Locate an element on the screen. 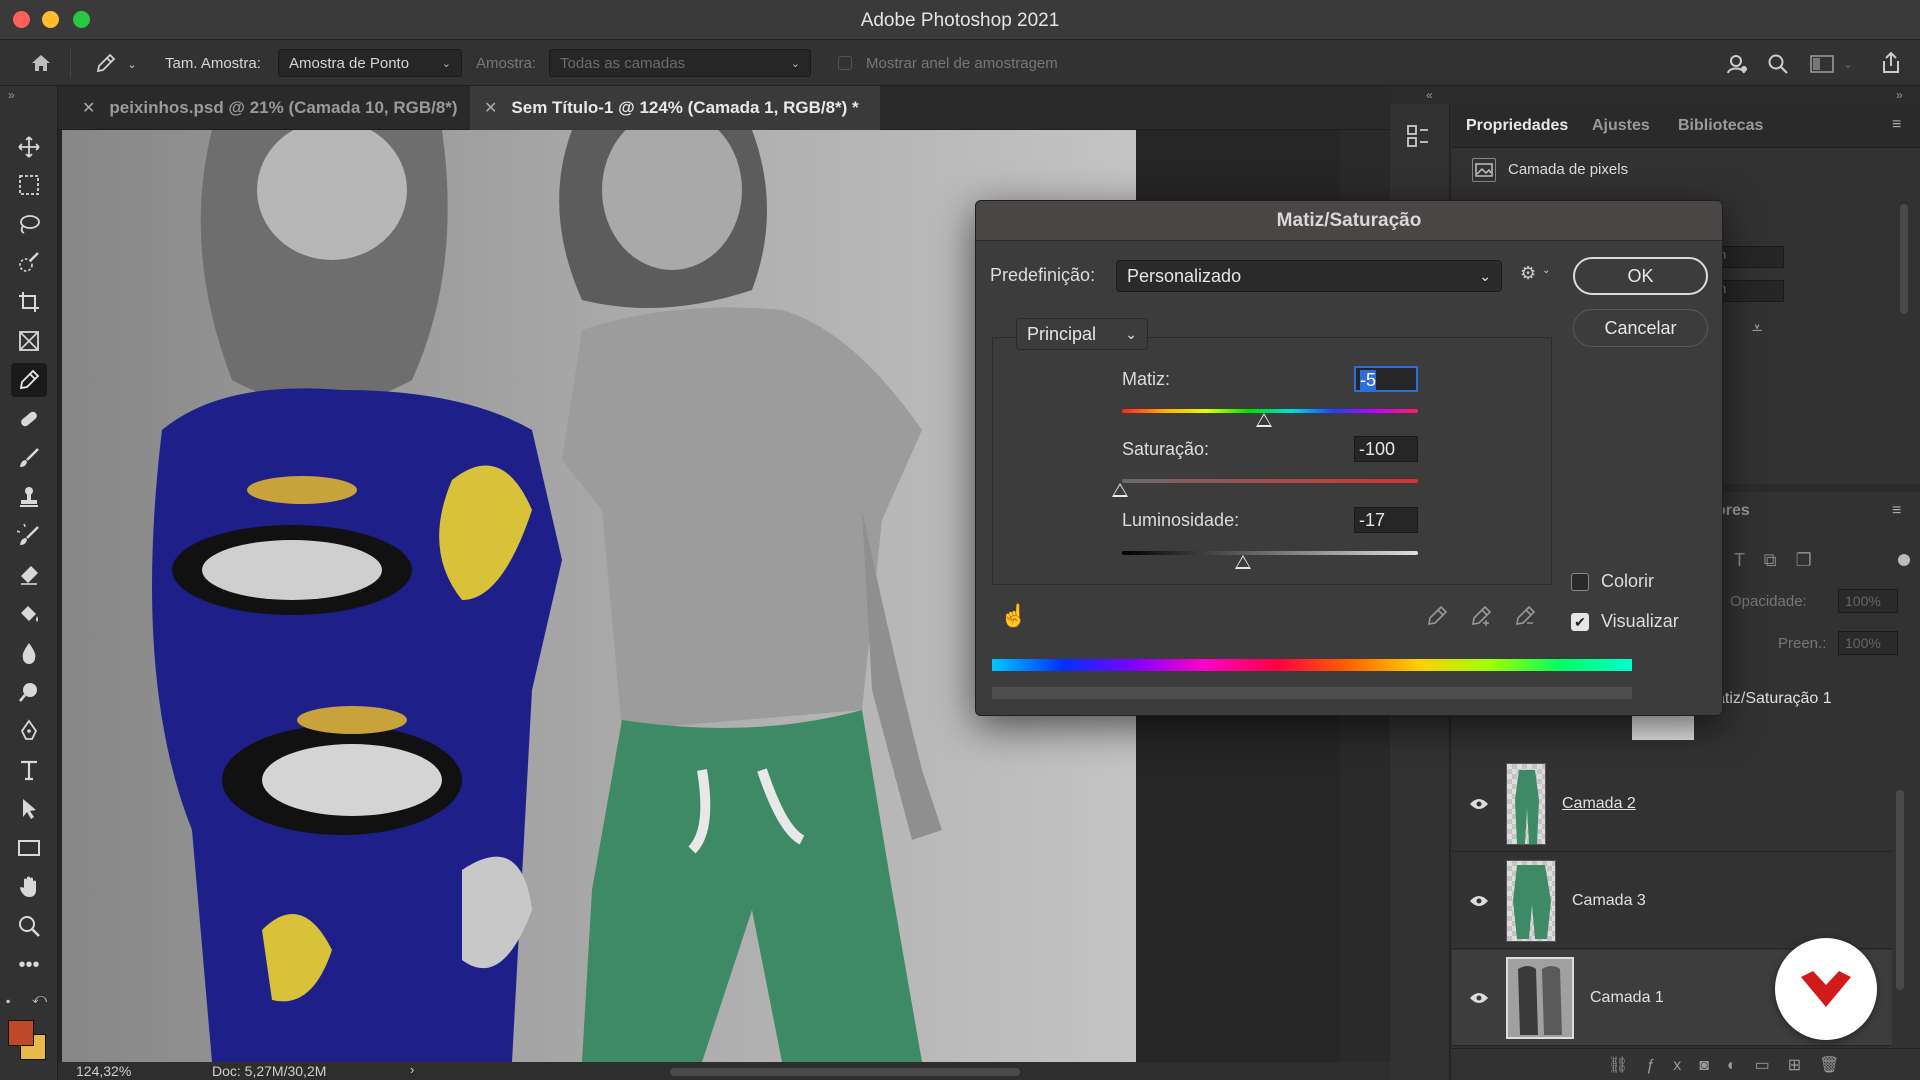 The width and height of the screenshot is (1920, 1080). eyedropper-tool-icon is located at coordinates (29, 380).